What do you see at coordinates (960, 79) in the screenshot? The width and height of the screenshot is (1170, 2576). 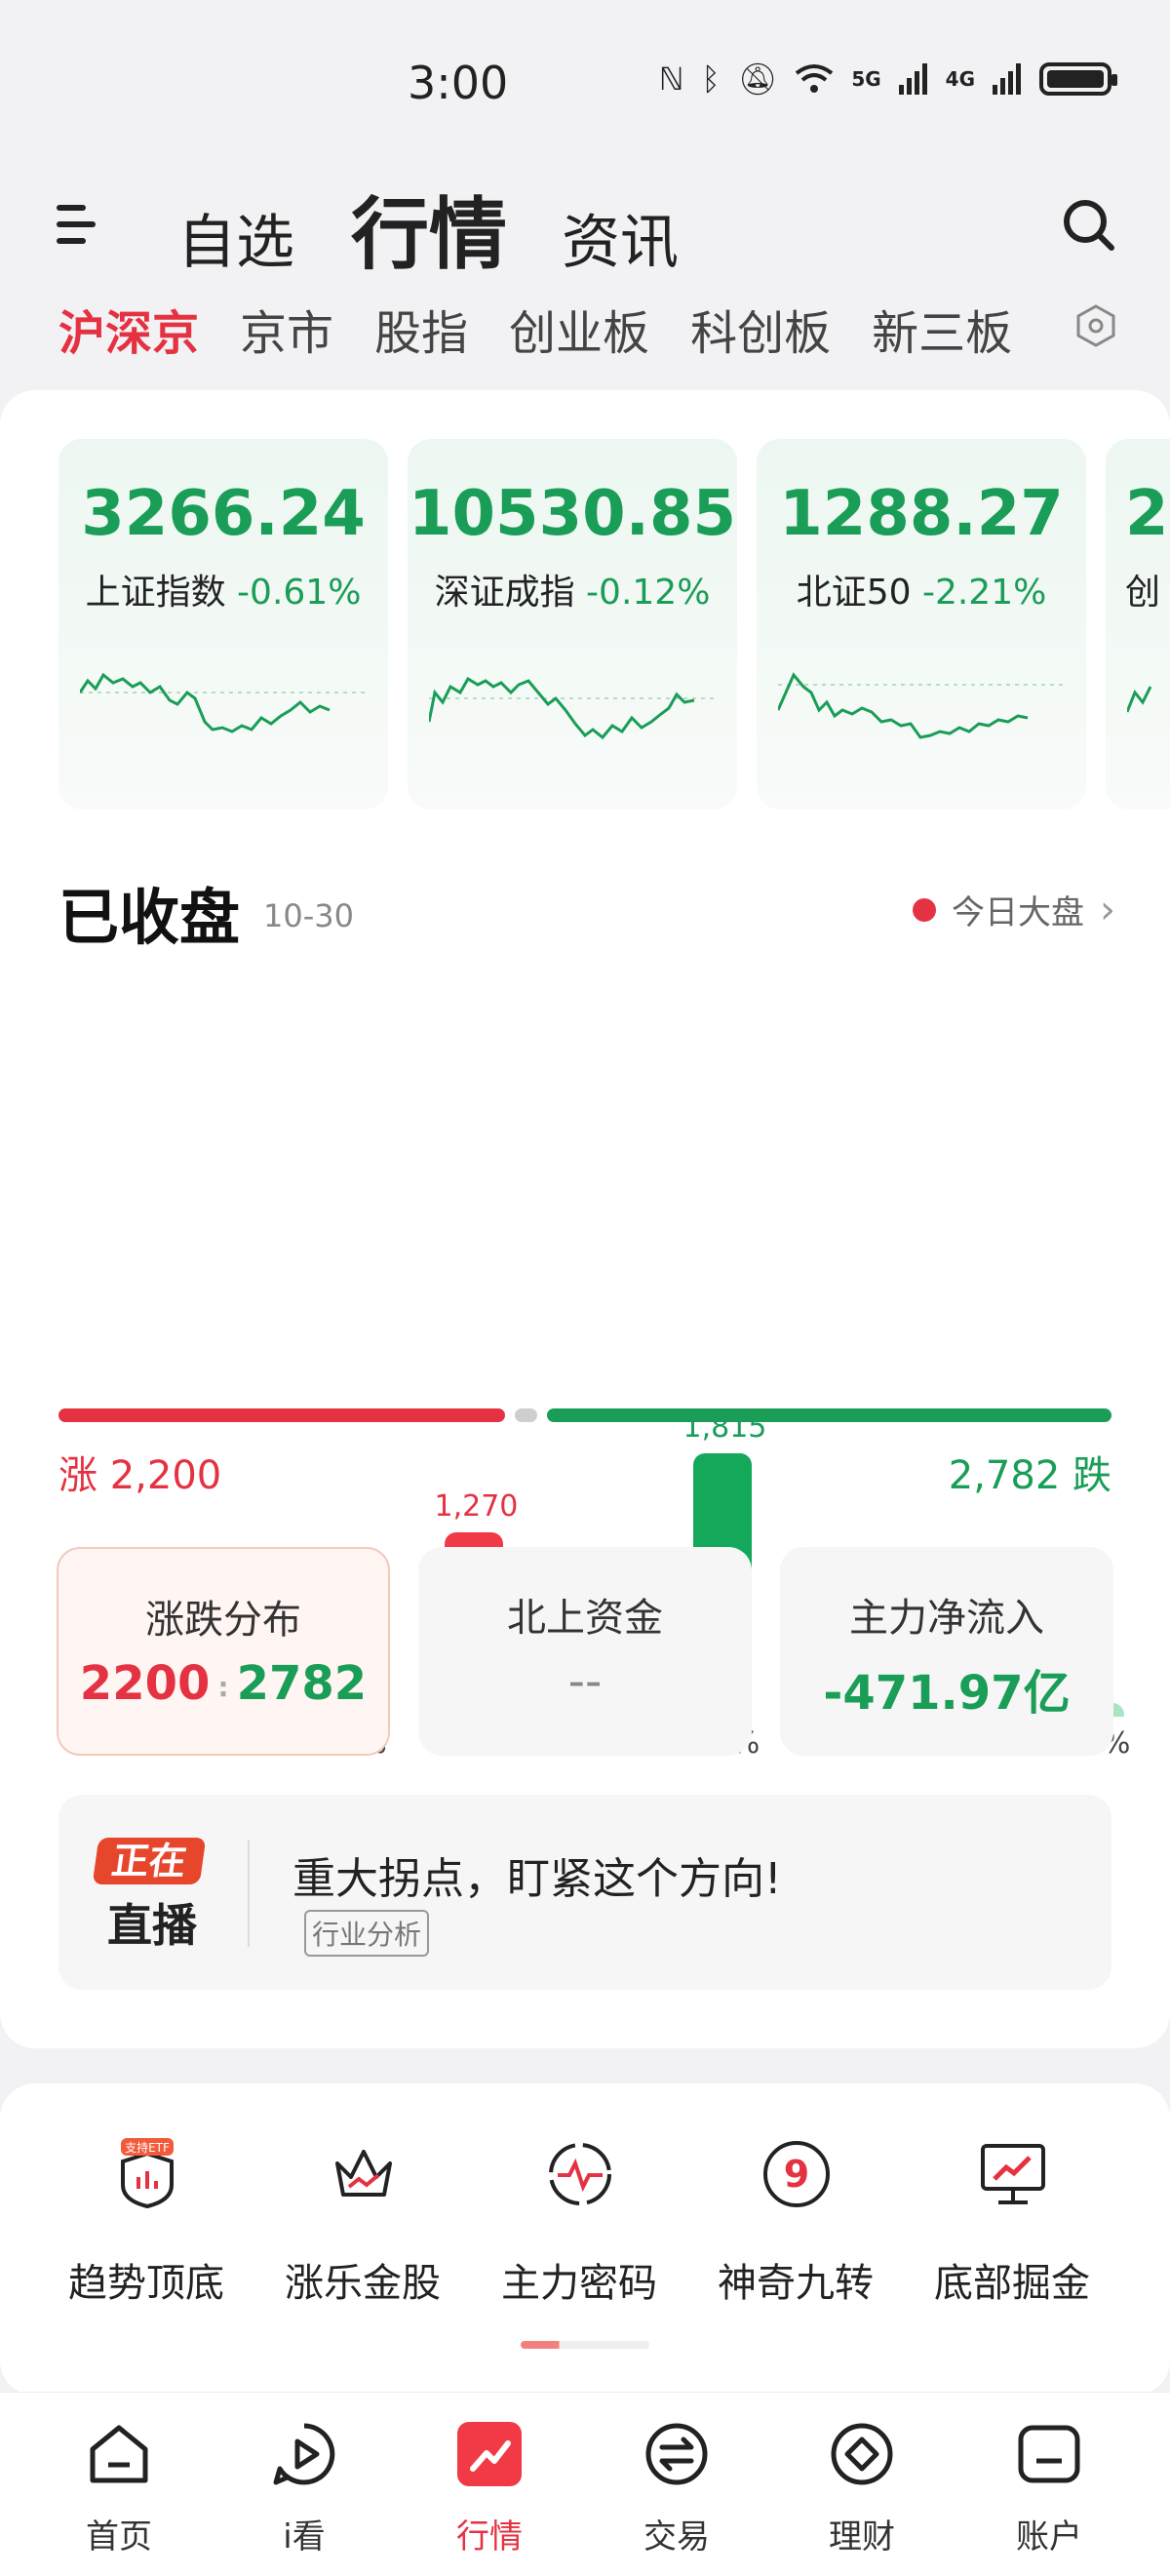 I see `signal-4g-icon: 4G` at bounding box center [960, 79].